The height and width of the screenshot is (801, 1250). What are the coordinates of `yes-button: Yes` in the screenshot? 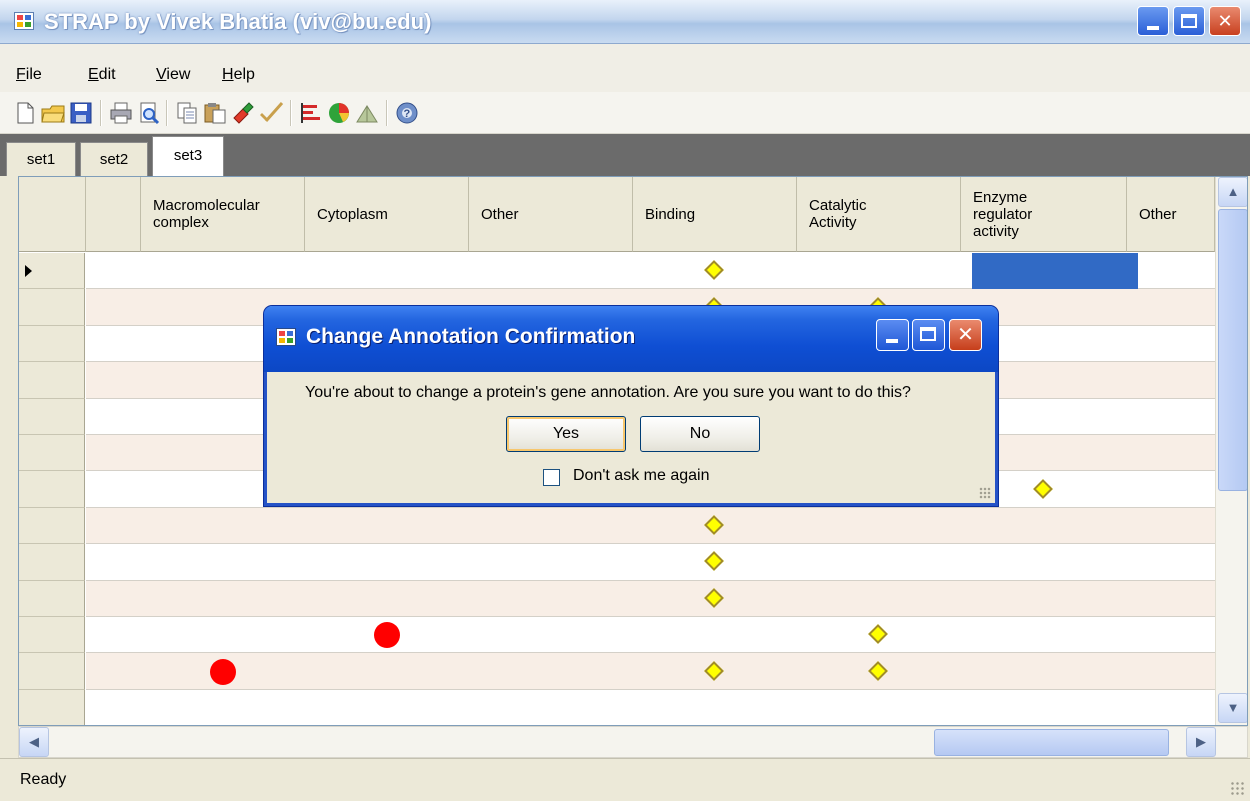 It's located at (566, 434).